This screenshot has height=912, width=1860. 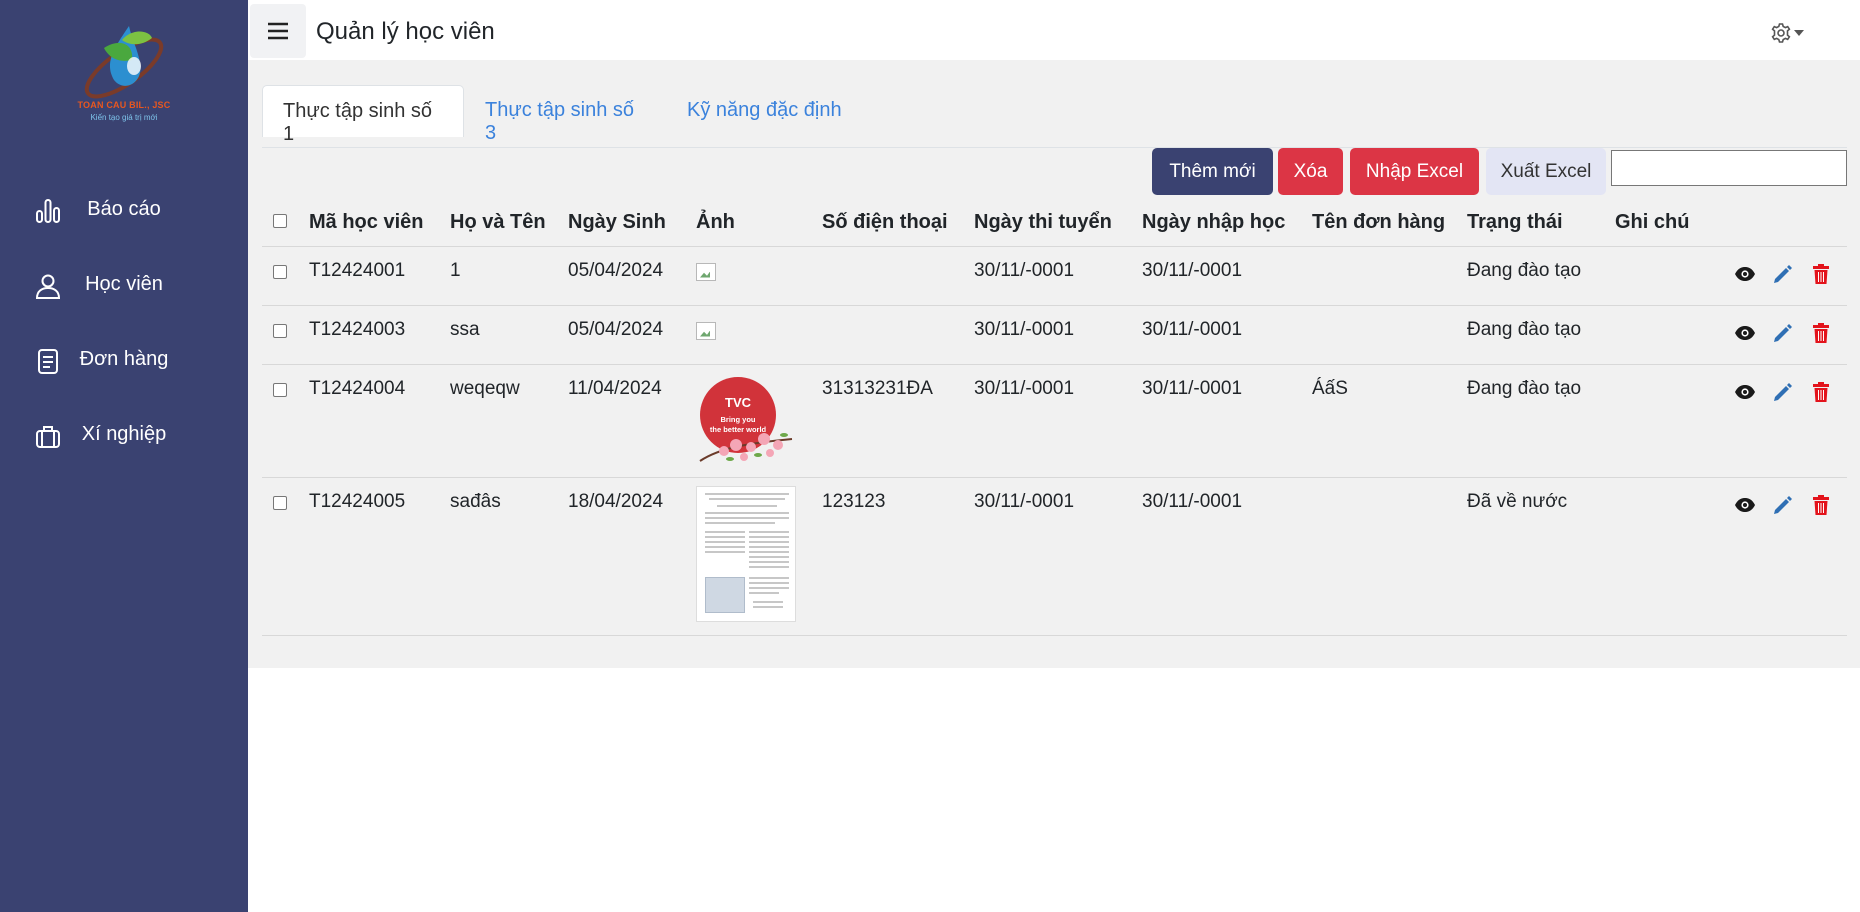 What do you see at coordinates (357, 388) in the screenshot?
I see `student-code: T12424004` at bounding box center [357, 388].